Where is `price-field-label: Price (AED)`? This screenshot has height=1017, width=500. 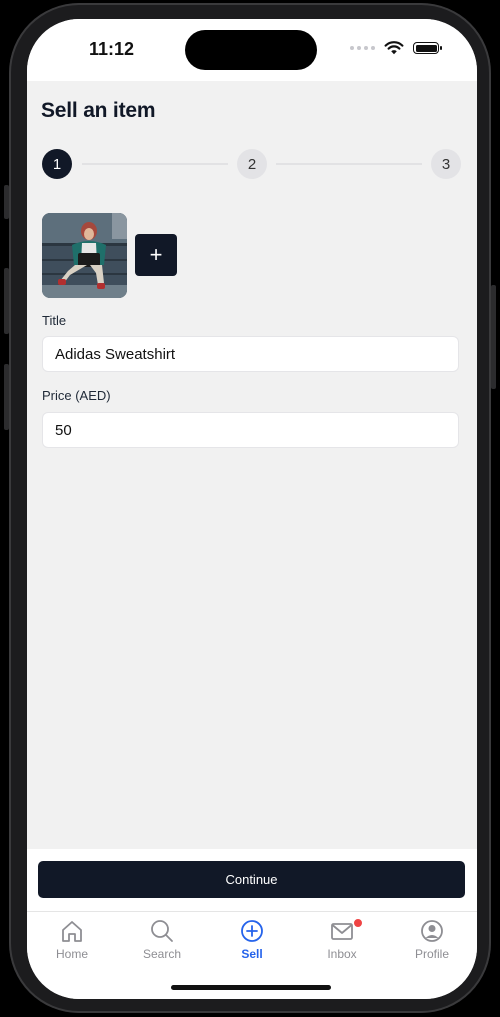 price-field-label: Price (AED) is located at coordinates (76, 395).